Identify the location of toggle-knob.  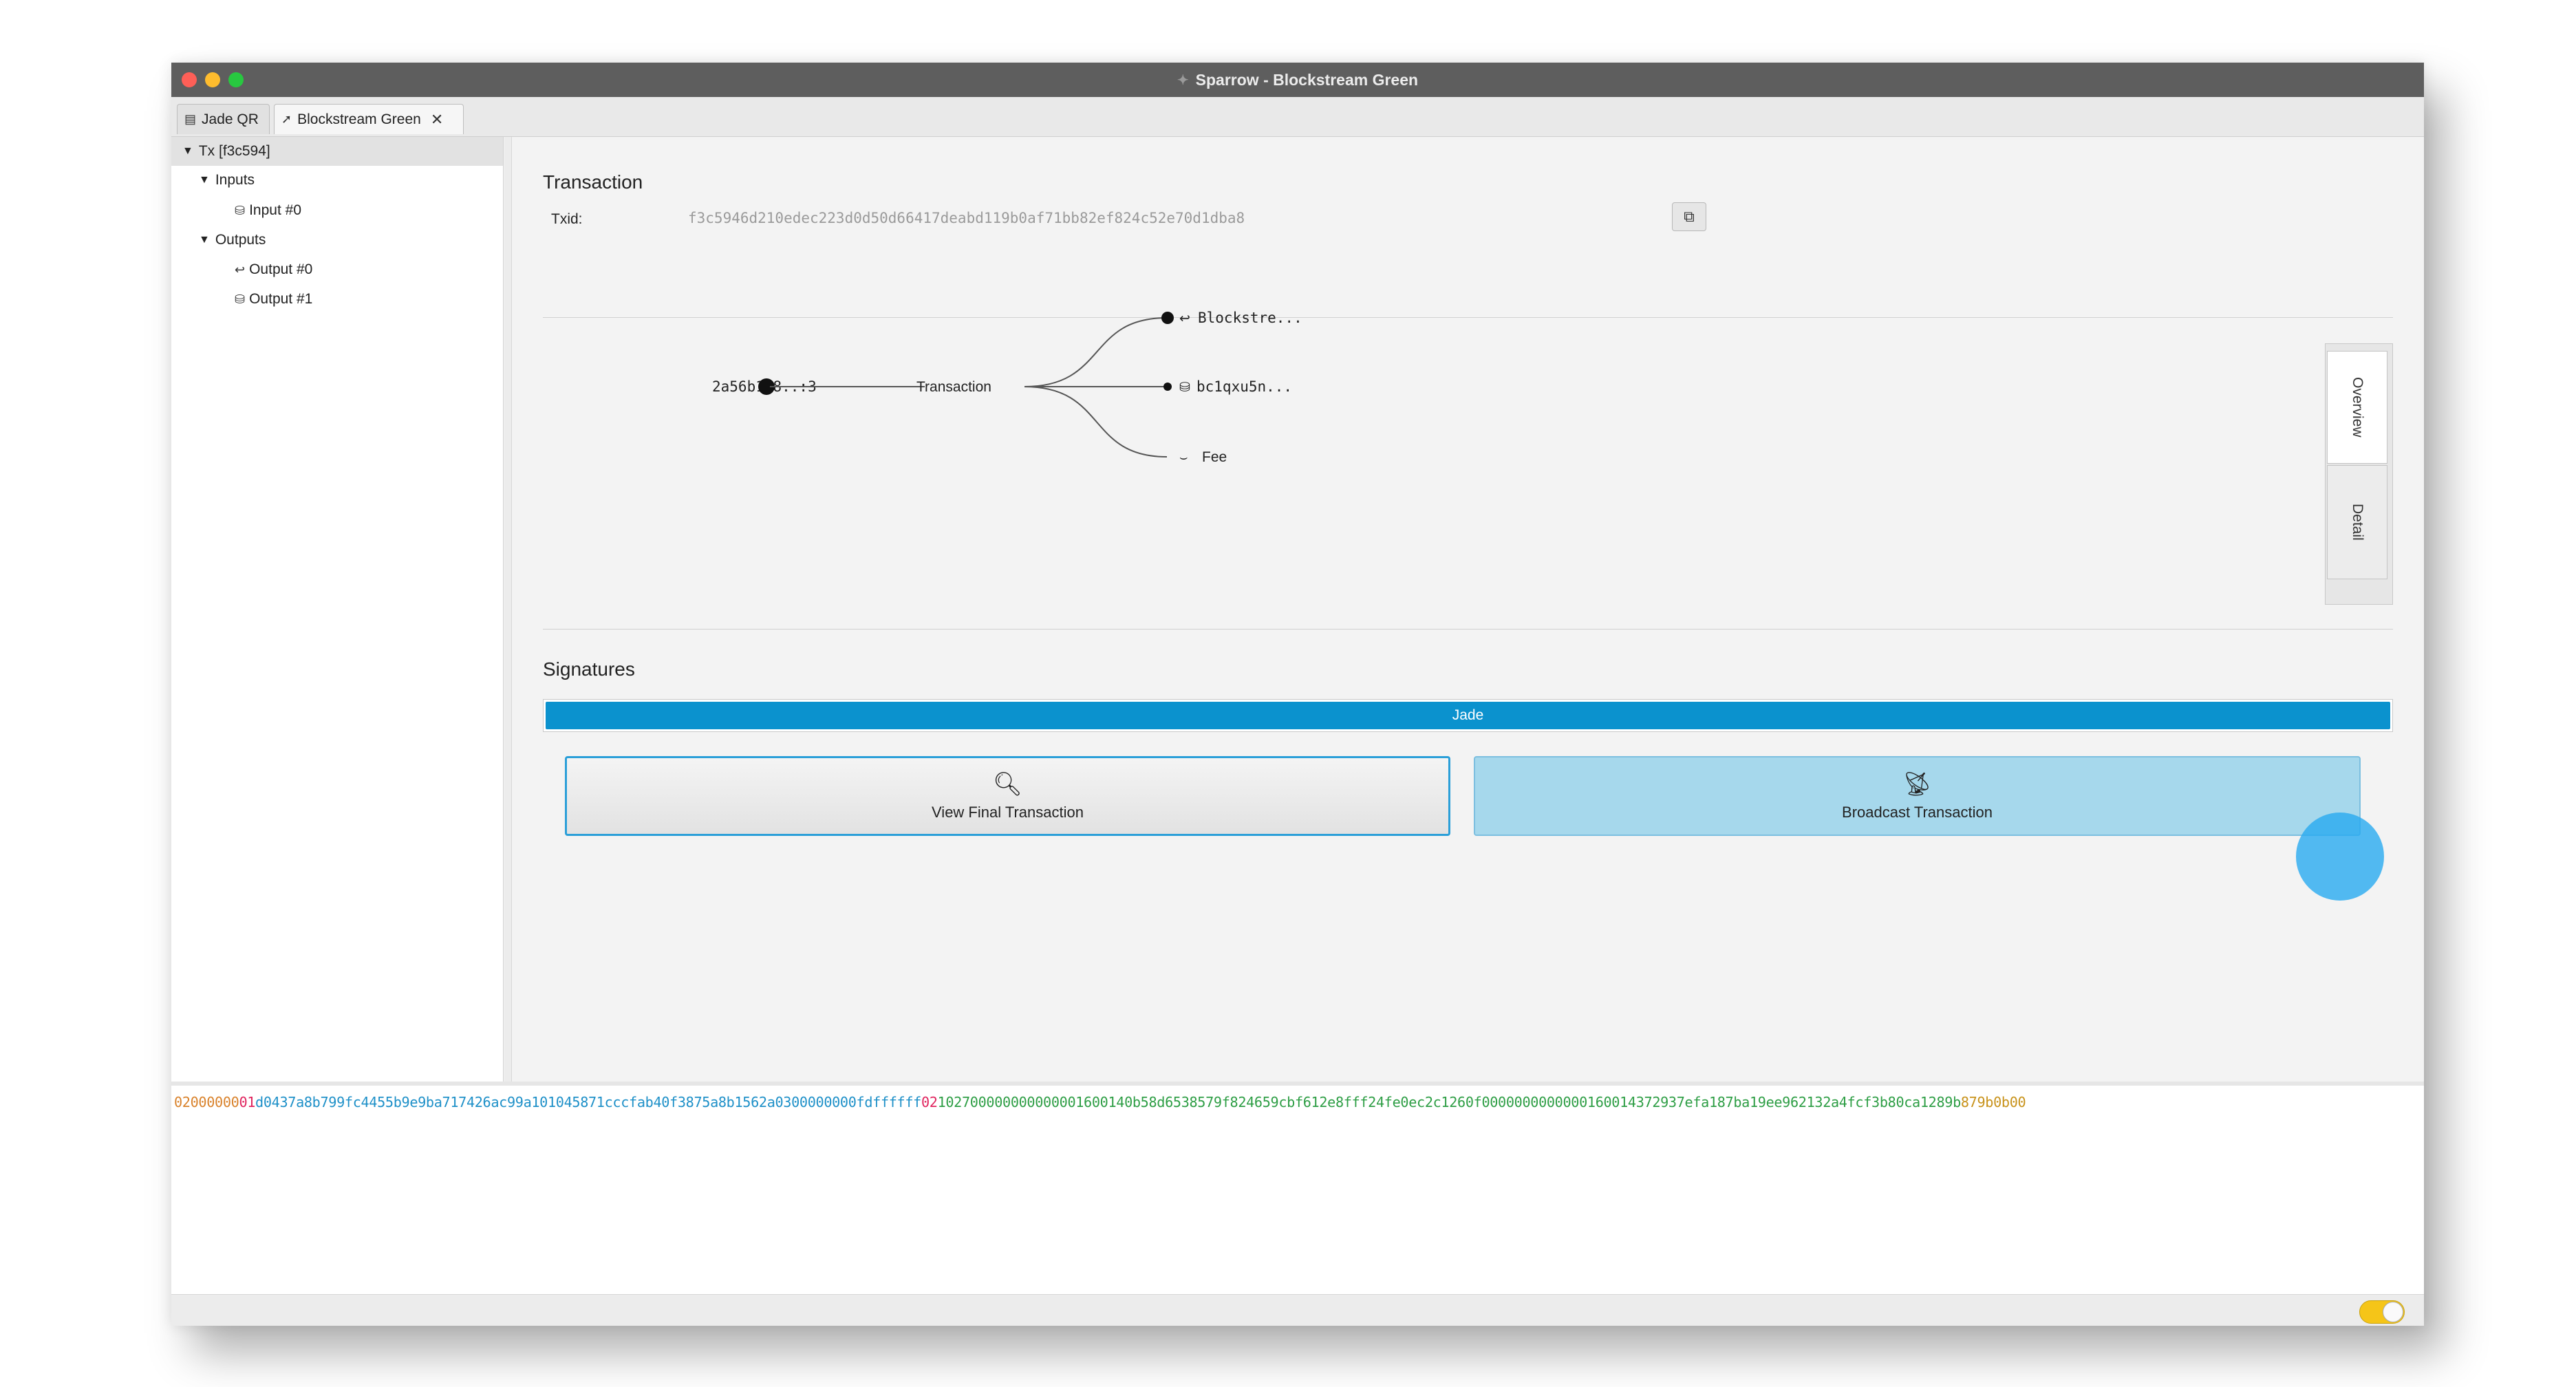
(2393, 1312).